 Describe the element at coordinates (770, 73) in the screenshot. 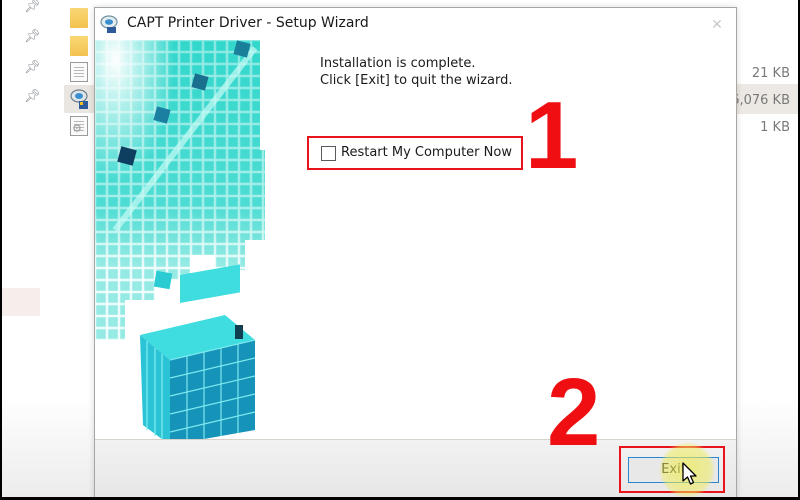

I see `file-size: 21 KB` at that location.